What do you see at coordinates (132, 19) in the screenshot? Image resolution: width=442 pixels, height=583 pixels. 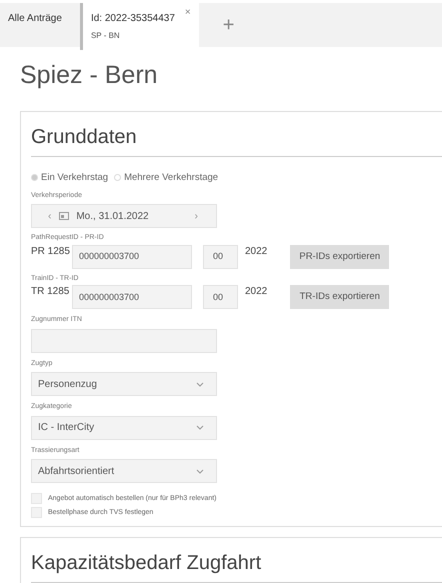 I see `tab-label: Id: 2022-35354437` at bounding box center [132, 19].